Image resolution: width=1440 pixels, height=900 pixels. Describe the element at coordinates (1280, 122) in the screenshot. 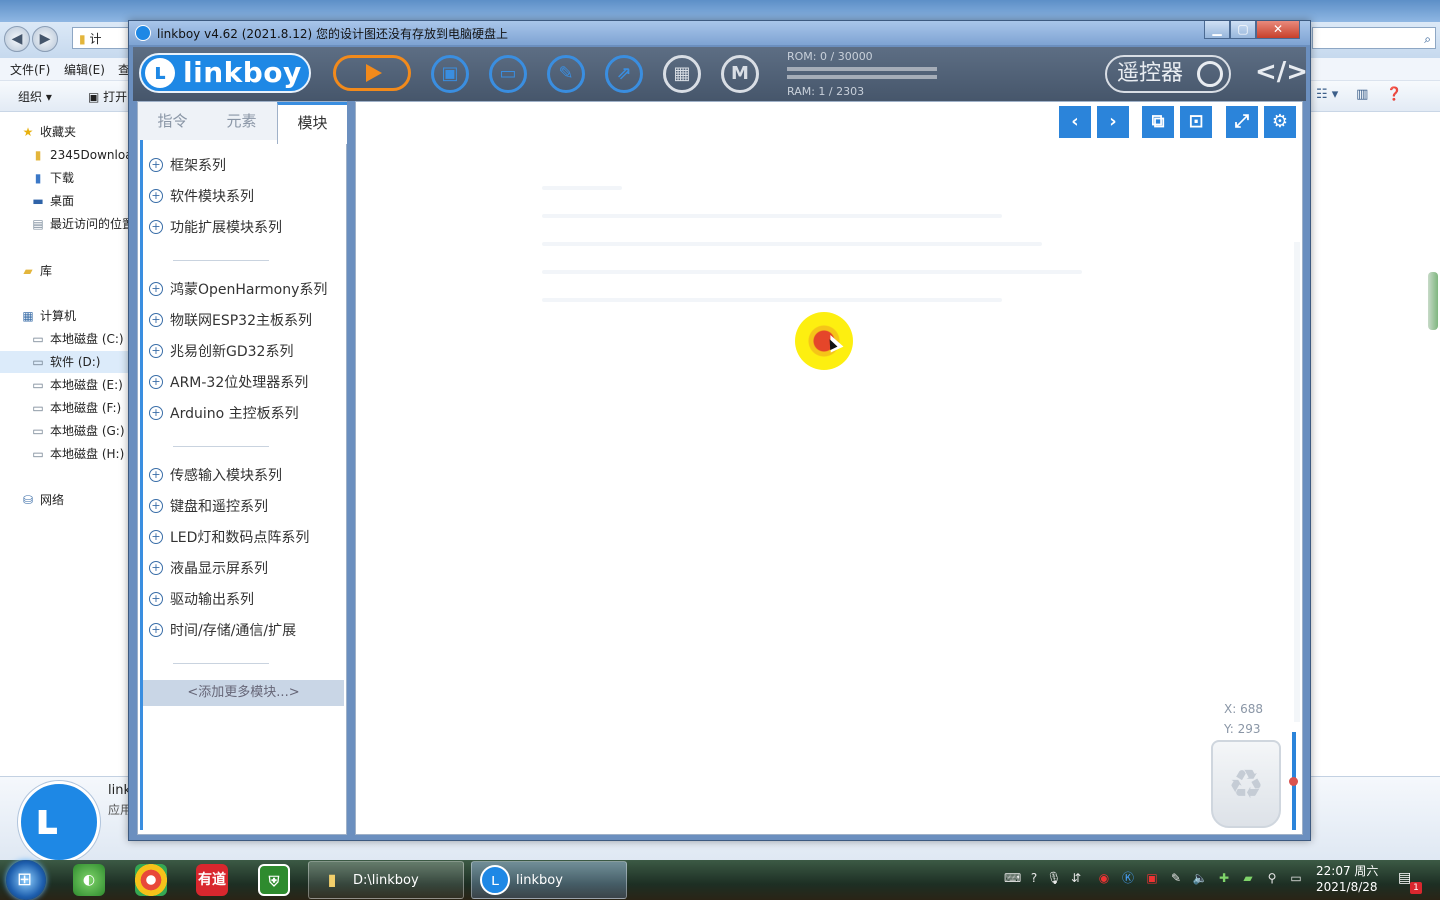

I see `settings-button: ⚙` at that location.